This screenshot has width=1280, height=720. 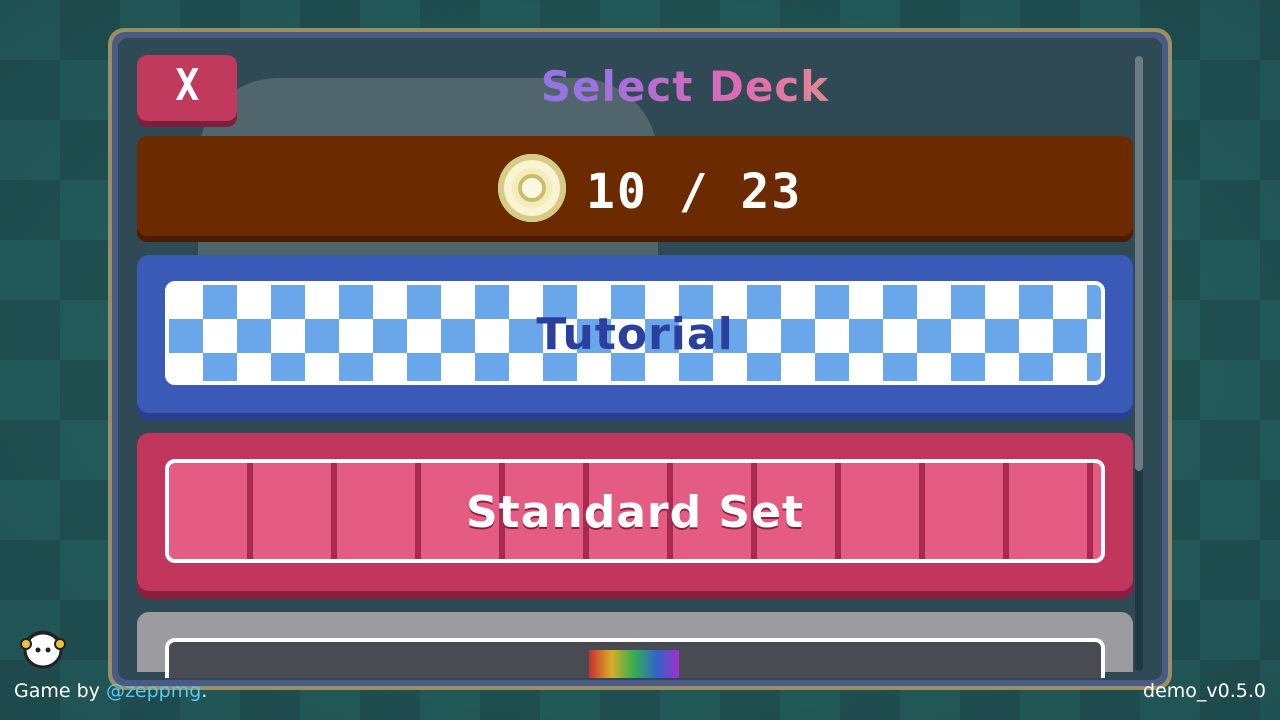 I want to click on mascot-icon, so click(x=43, y=649).